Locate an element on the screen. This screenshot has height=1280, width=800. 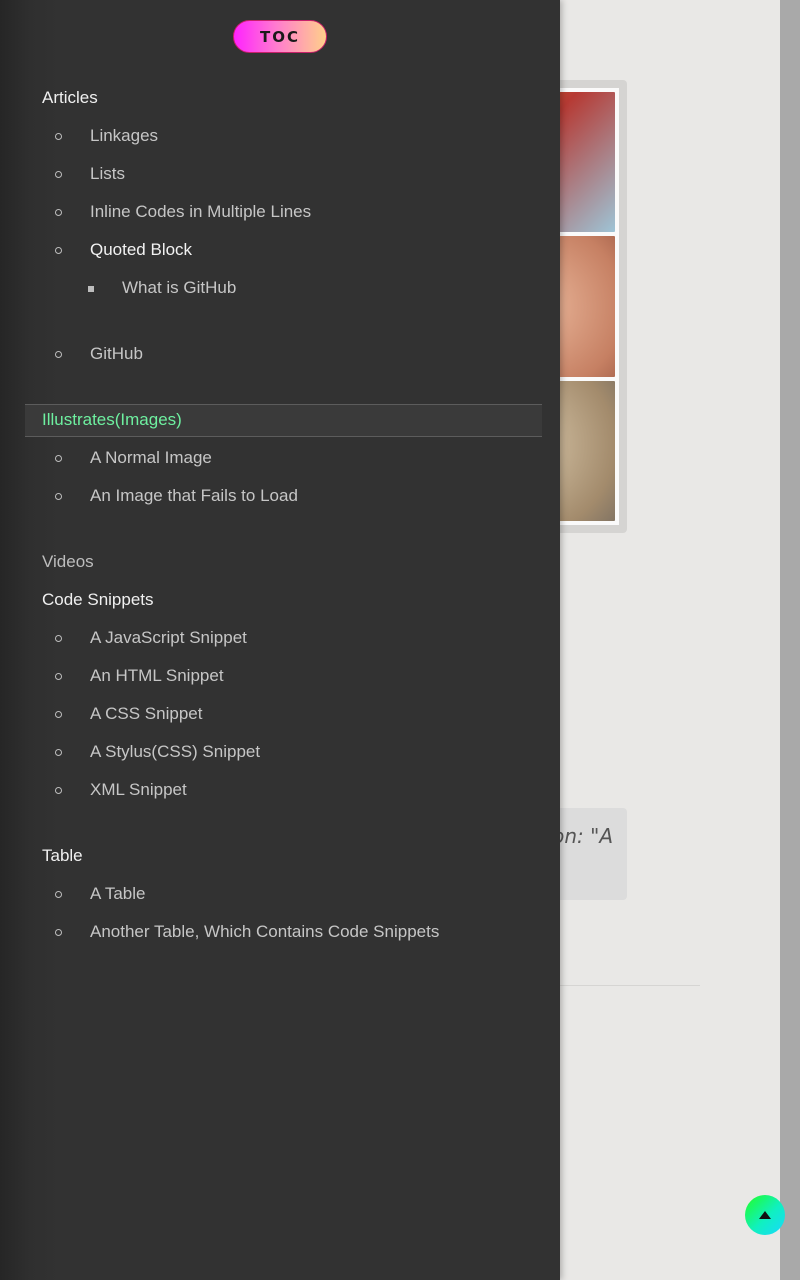
toc-item-image-fails: An Image that Fails to Load is located at coordinates (194, 496).